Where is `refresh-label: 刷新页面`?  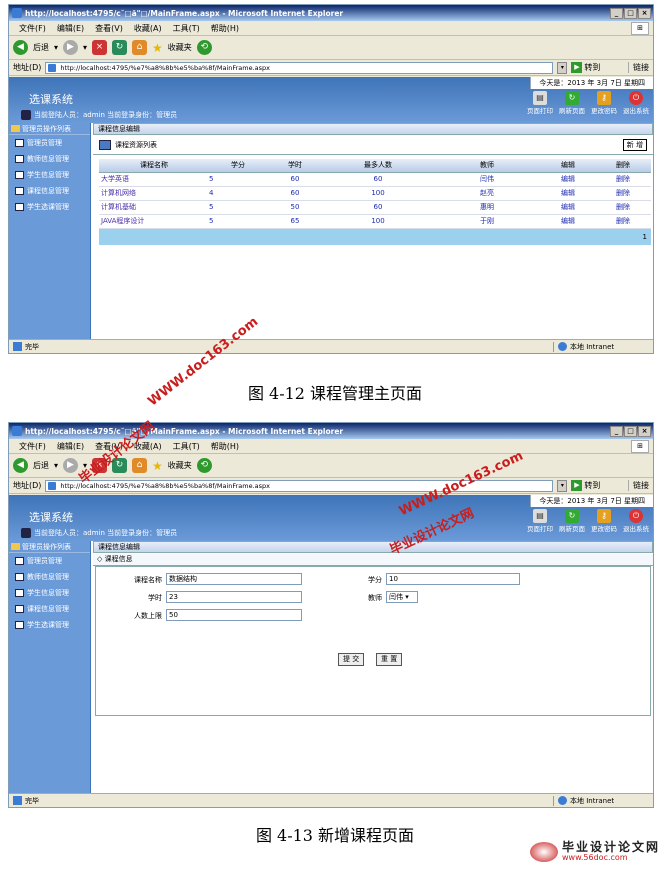 refresh-label: 刷新页面 is located at coordinates (572, 529).